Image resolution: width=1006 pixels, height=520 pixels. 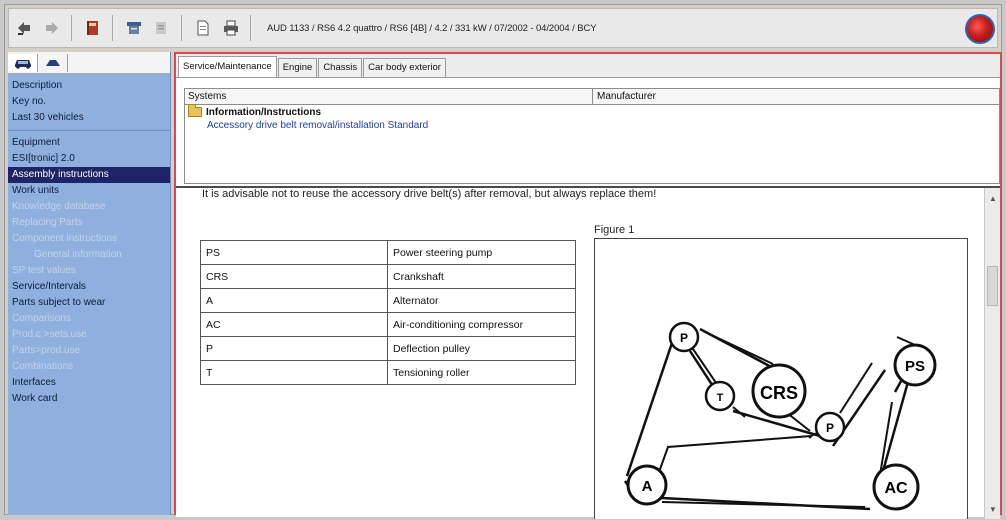 I want to click on sidebar-item-sp-test-values: SP test values, so click(x=44, y=270).